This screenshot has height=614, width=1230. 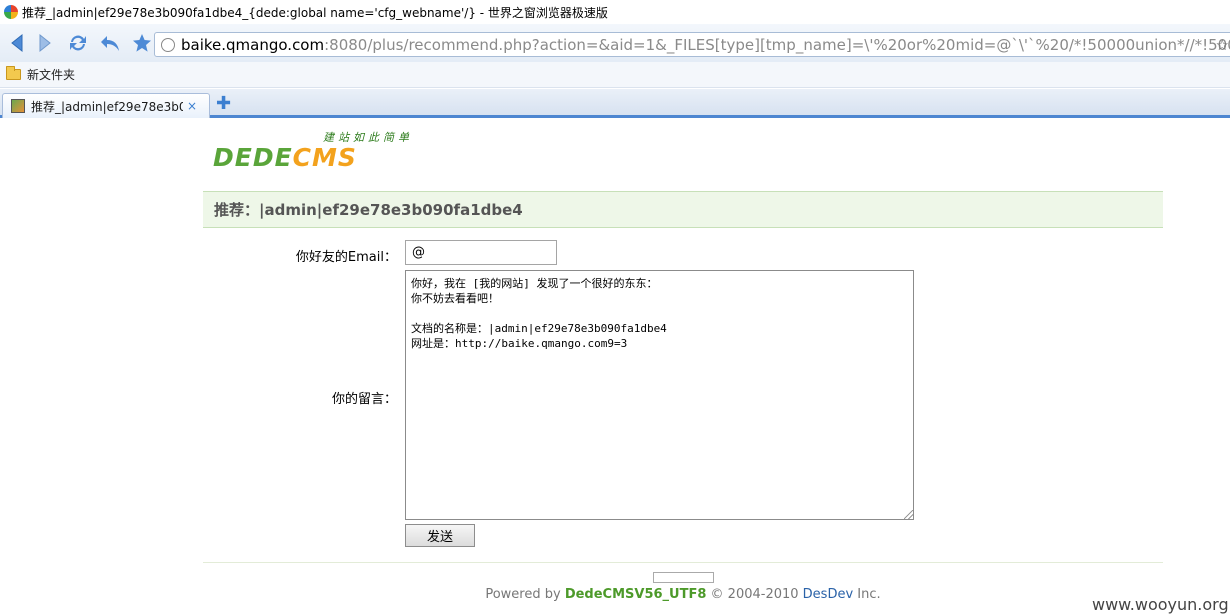 I want to click on message-line: 网址是：http://baike.qmango.com9=3, so click(x=519, y=343).